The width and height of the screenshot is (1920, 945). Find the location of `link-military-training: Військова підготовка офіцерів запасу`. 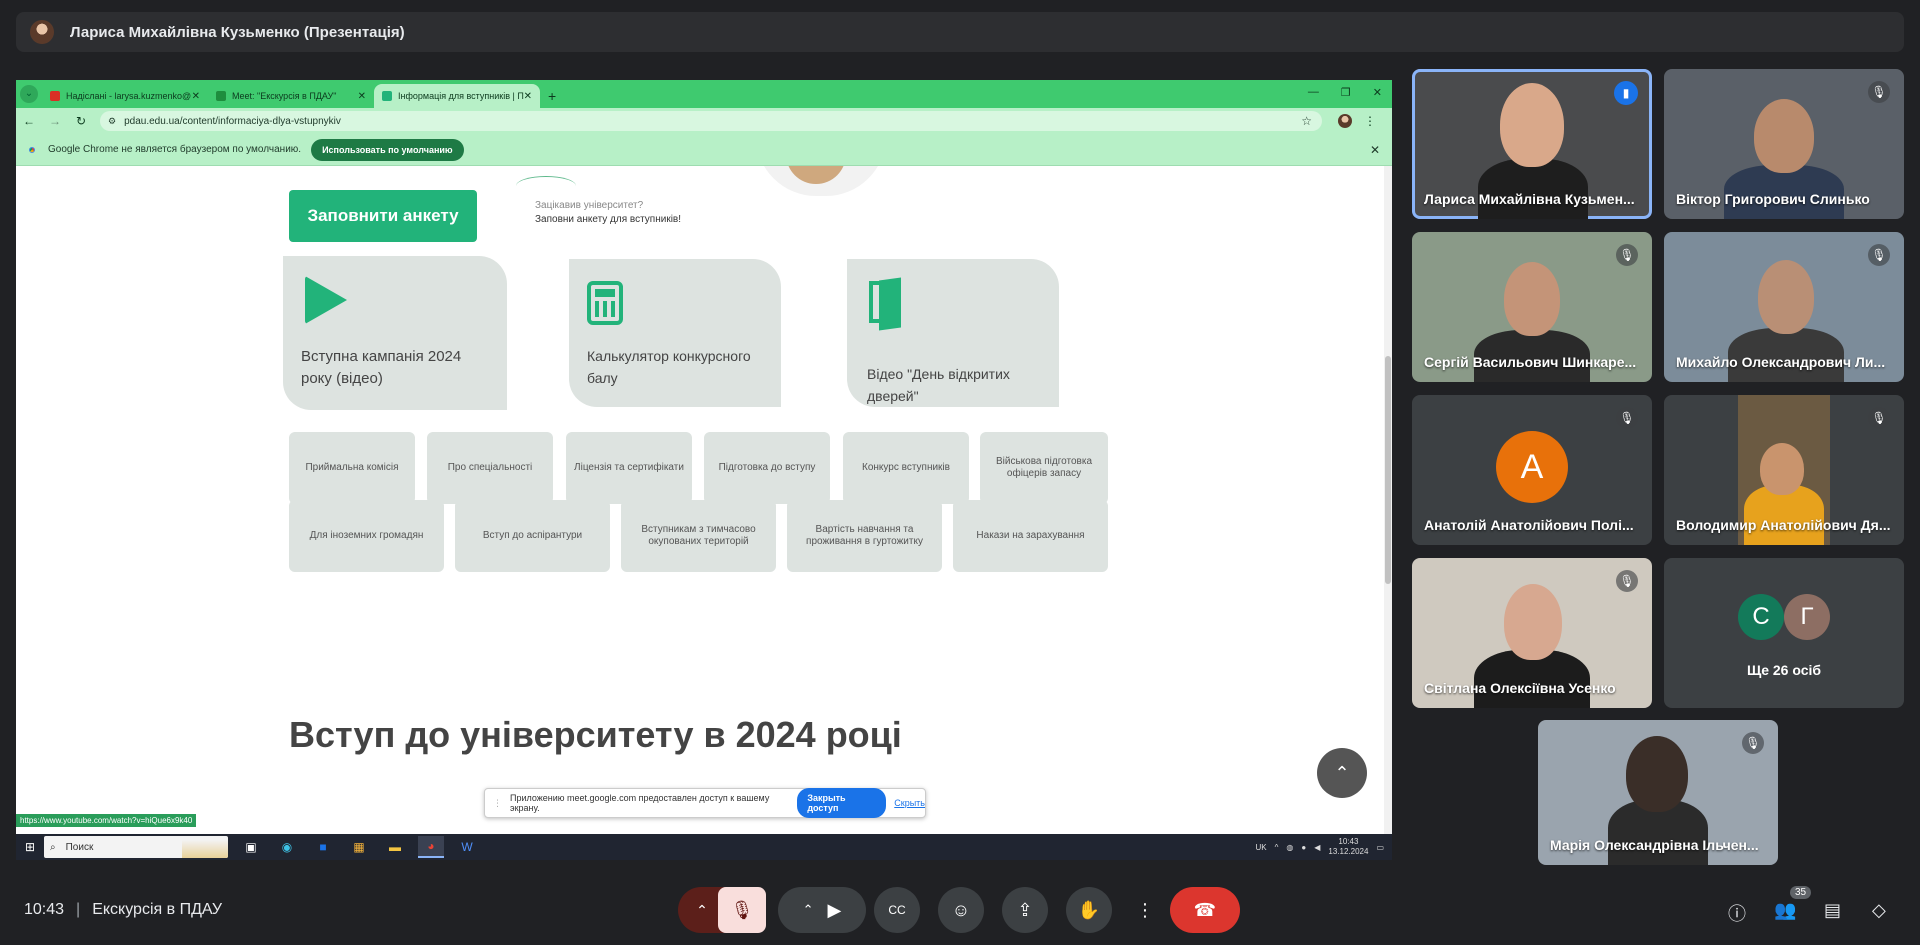

link-military-training: Військова підготовка офіцерів запасу is located at coordinates (1044, 468).